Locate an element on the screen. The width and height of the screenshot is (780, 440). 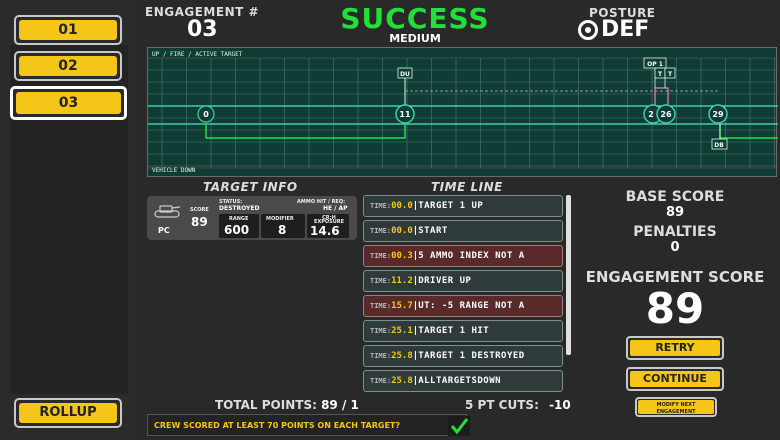
pt-cuts: 5 PT CUTS: -10 is located at coordinates (518, 405).